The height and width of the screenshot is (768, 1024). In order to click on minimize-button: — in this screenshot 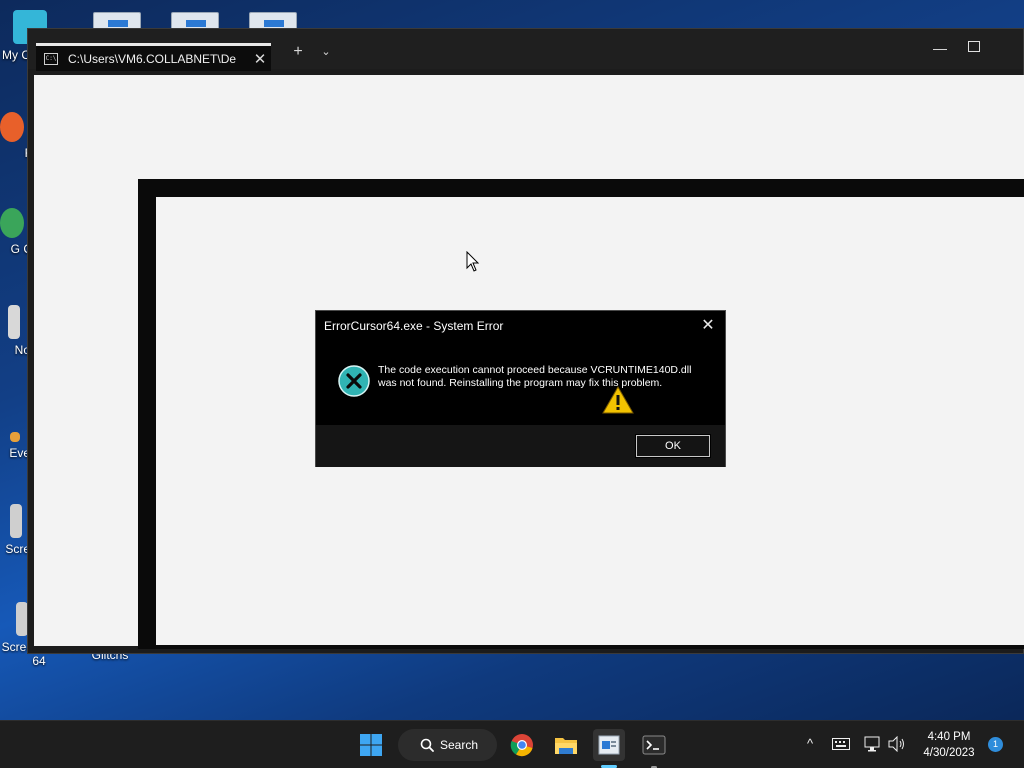, I will do `click(940, 48)`.